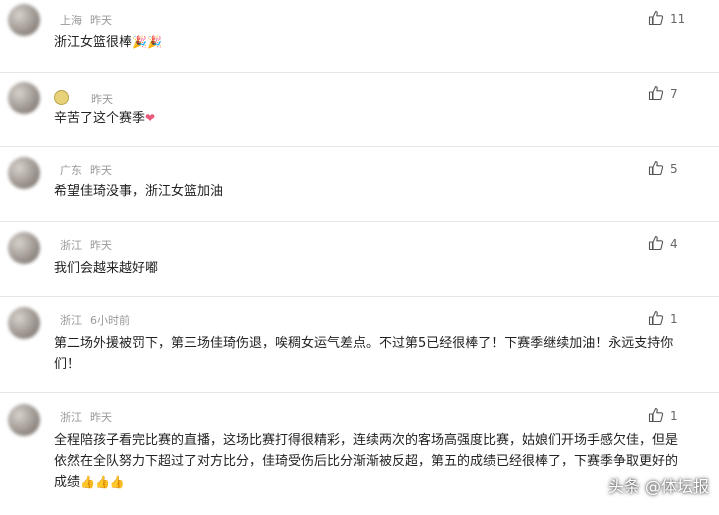 This screenshot has height=515, width=719. I want to click on location: 上海, so click(71, 20).